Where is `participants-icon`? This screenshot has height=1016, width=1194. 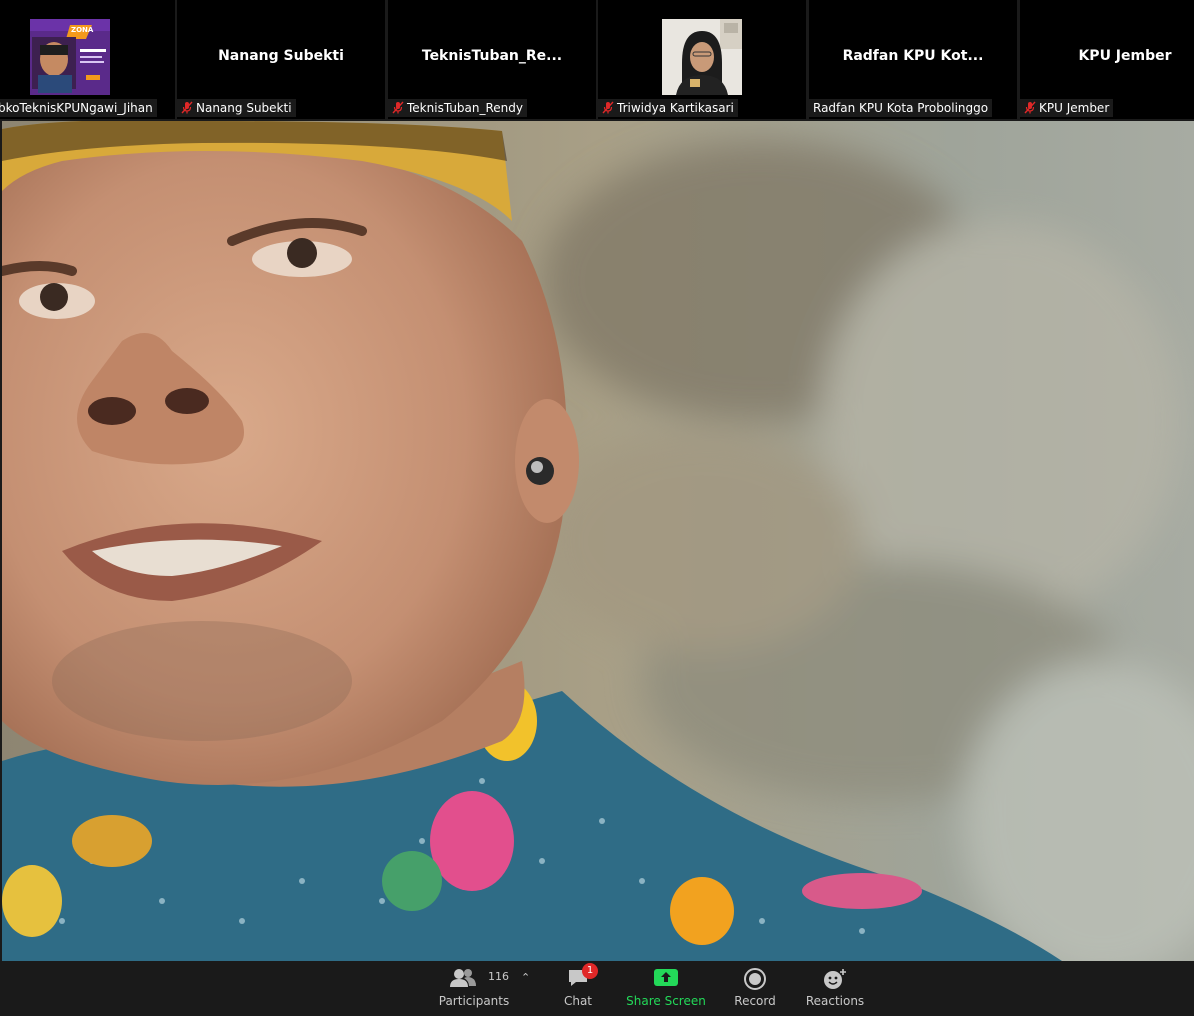
participants-icon is located at coordinates (463, 978).